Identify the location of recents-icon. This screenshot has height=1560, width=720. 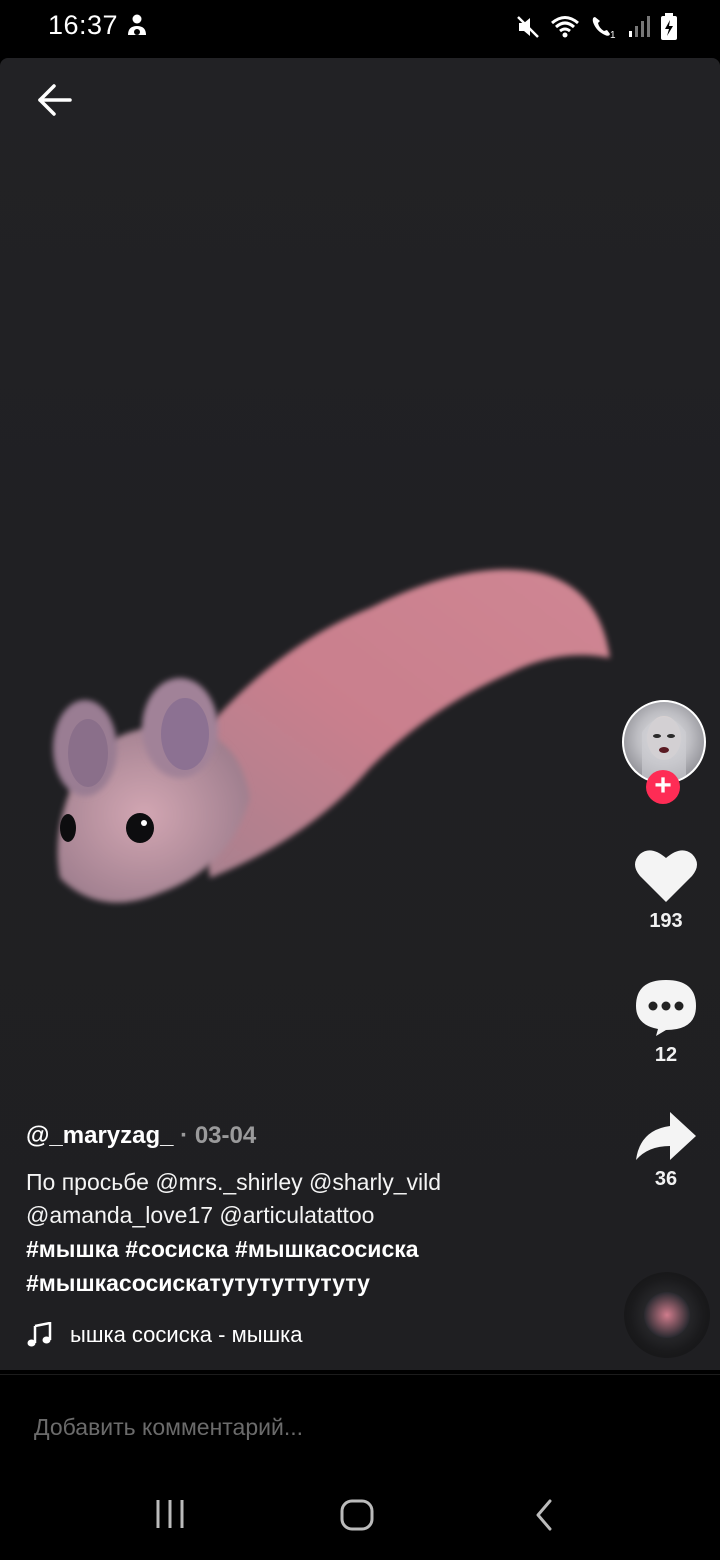
(170, 1514).